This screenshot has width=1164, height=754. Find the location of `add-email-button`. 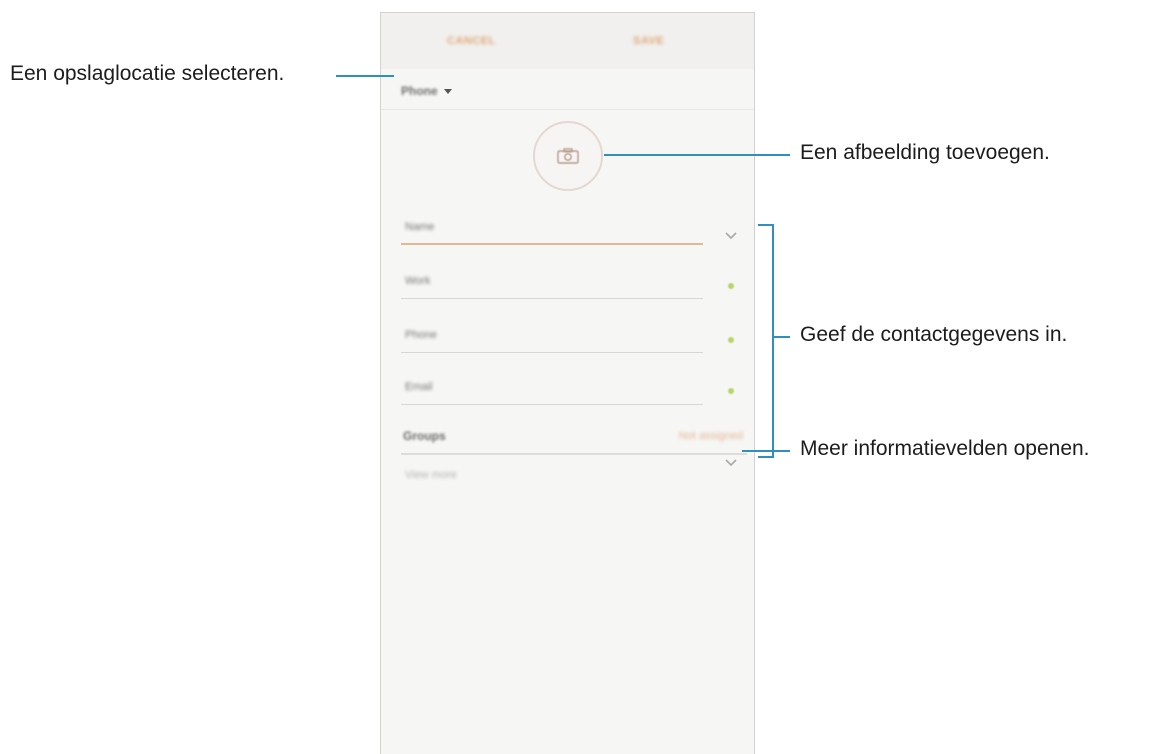

add-email-button is located at coordinates (731, 391).